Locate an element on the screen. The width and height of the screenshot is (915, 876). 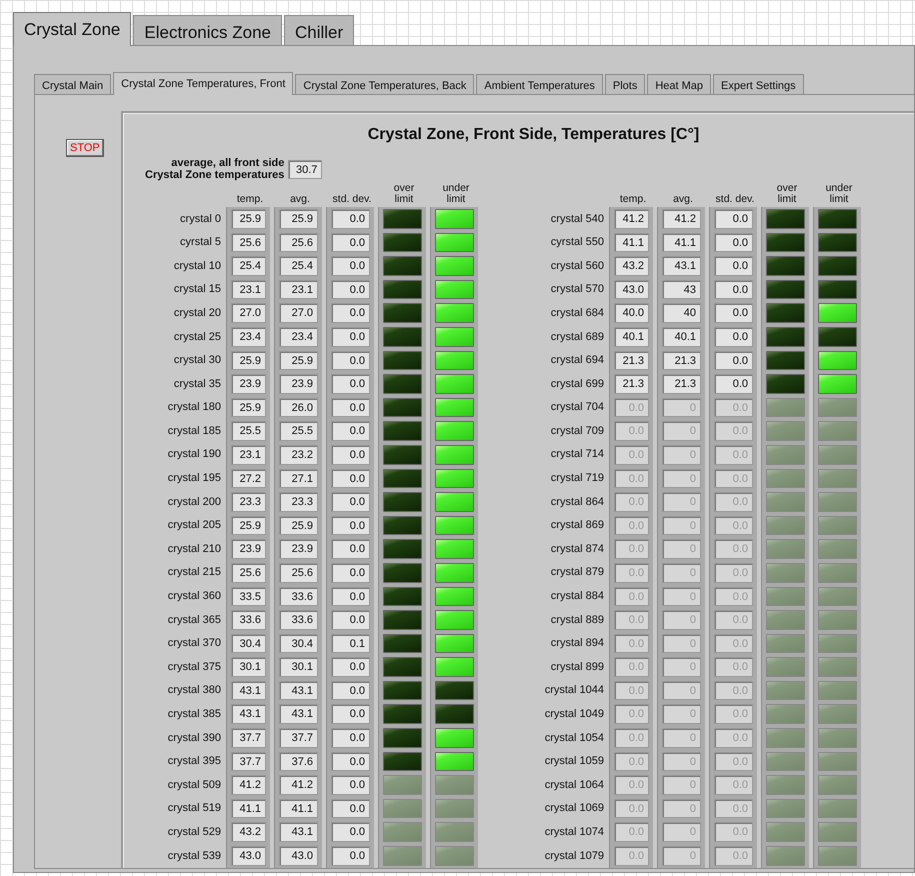
row-label: crystal 884 is located at coordinates (577, 596).